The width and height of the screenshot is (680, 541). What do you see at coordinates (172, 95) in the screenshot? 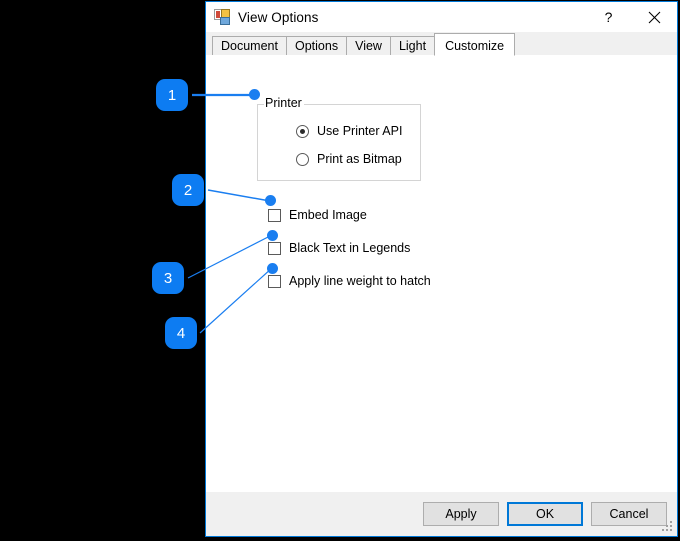
I see `annotation-badge-1: 1` at bounding box center [172, 95].